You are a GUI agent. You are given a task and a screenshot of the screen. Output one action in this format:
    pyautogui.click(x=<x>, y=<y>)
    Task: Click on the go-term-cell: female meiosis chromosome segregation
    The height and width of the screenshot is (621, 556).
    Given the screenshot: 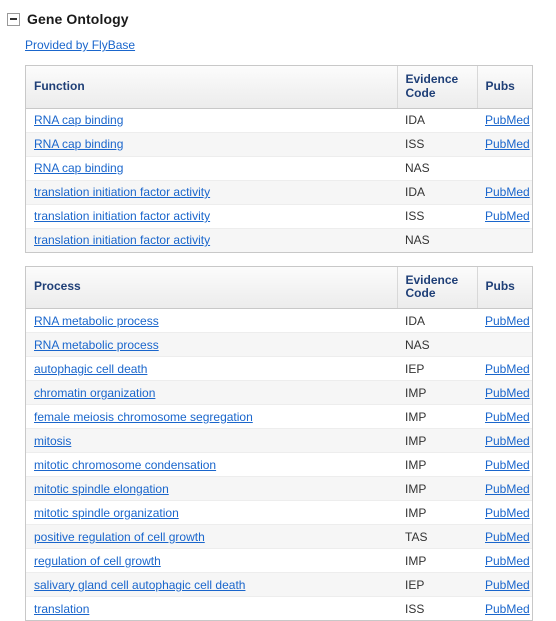 What is the action you would take?
    pyautogui.click(x=211, y=417)
    